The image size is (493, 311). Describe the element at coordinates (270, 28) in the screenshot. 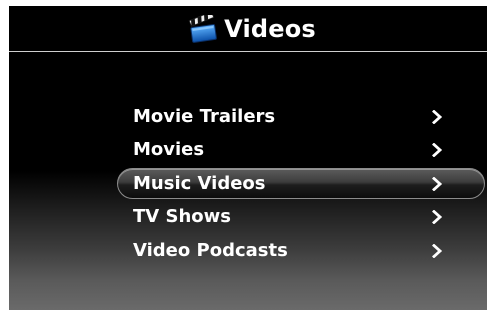

I see `page-title: Videos` at that location.